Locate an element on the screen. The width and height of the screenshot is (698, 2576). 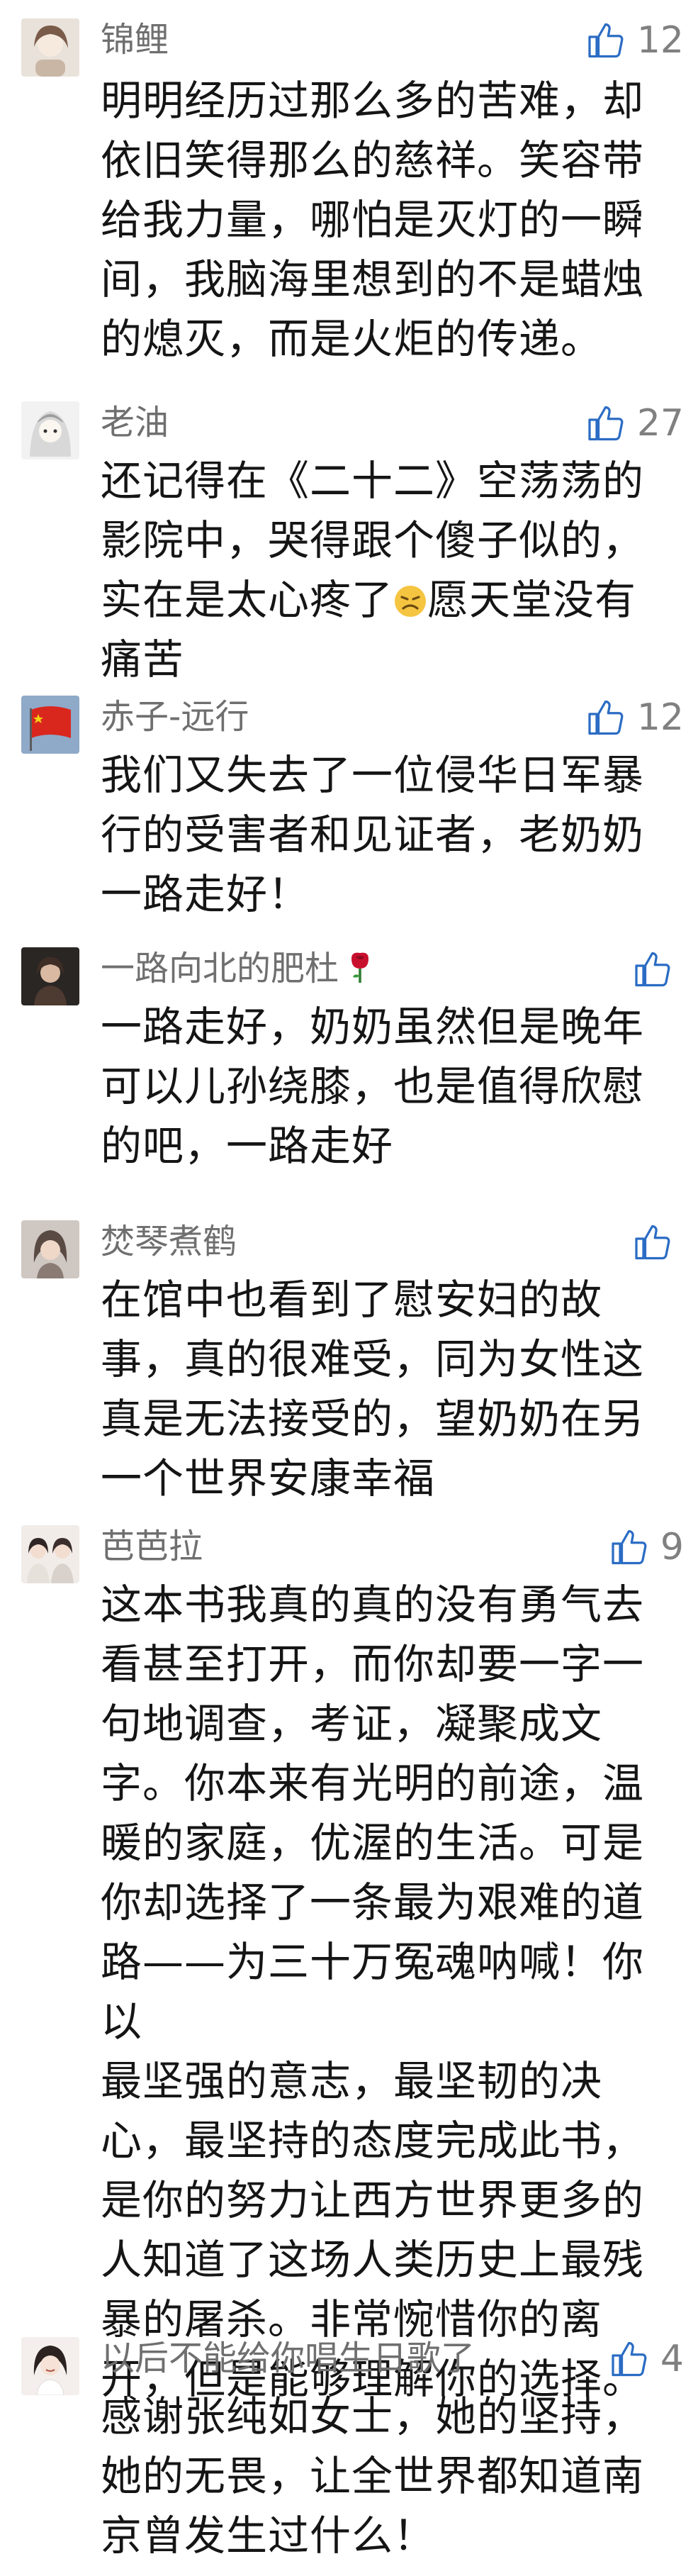
username: 赤子-远行 is located at coordinates (175, 717).